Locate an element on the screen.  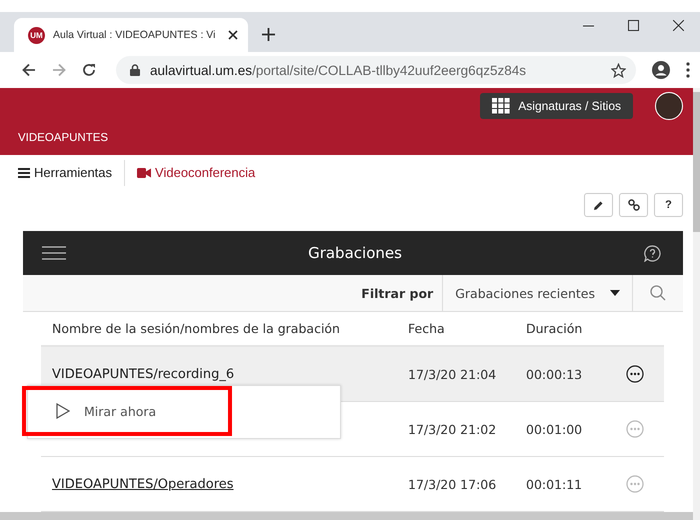
more-icon is located at coordinates (688, 70).